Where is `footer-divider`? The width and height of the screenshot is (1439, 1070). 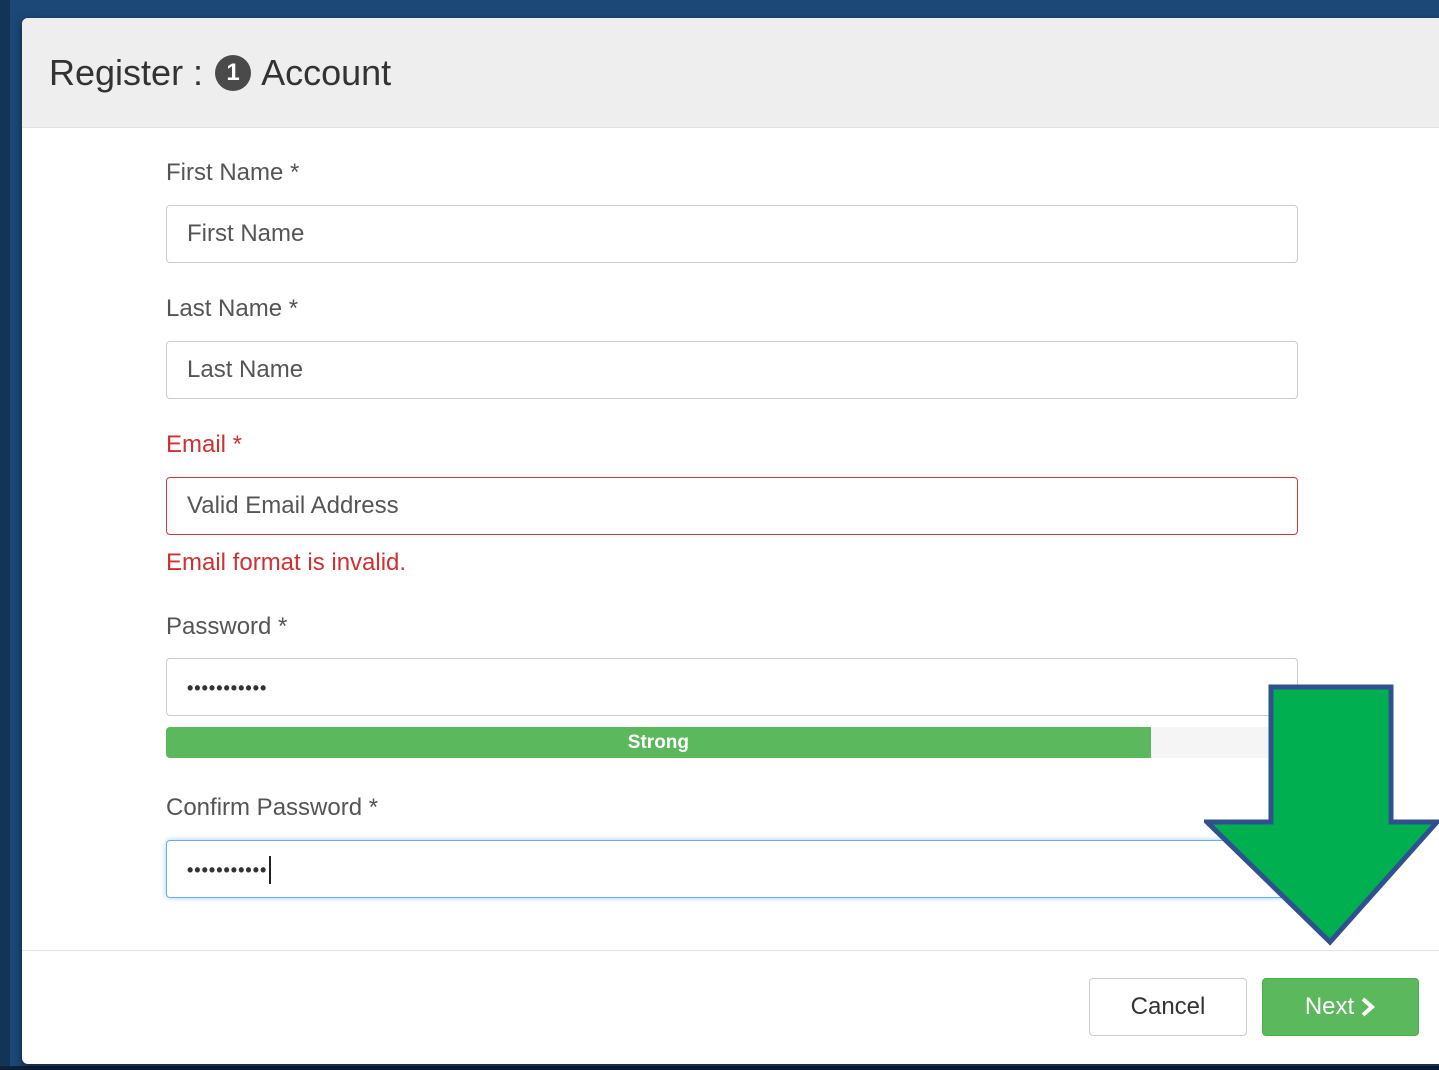
footer-divider is located at coordinates (730, 950).